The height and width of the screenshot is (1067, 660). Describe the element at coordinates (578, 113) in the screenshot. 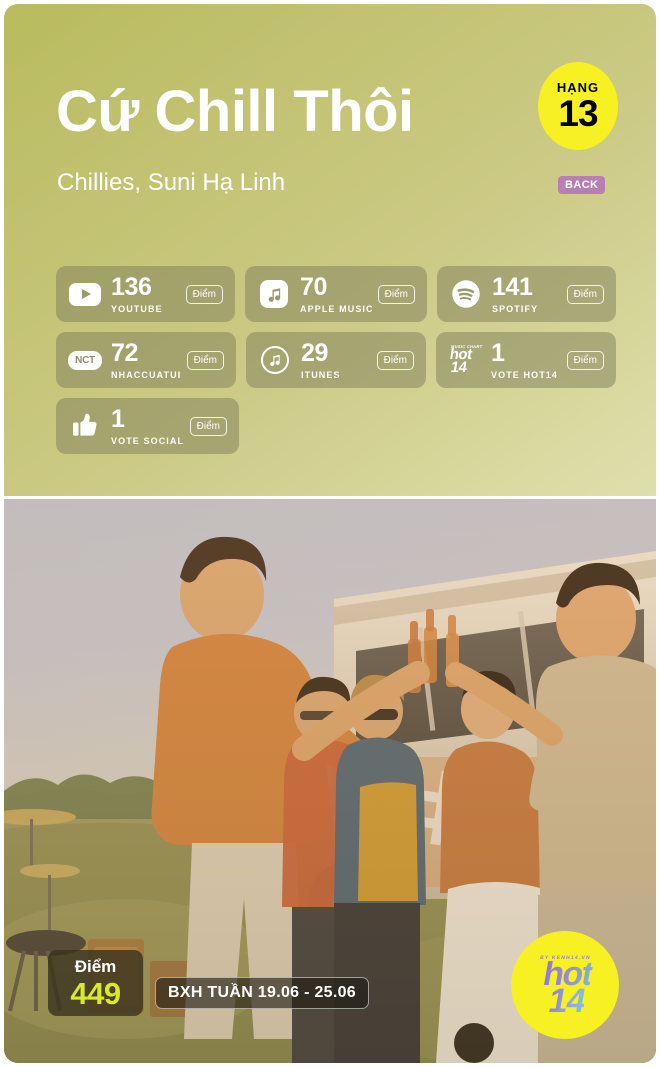

I see `rank-value: 13` at that location.